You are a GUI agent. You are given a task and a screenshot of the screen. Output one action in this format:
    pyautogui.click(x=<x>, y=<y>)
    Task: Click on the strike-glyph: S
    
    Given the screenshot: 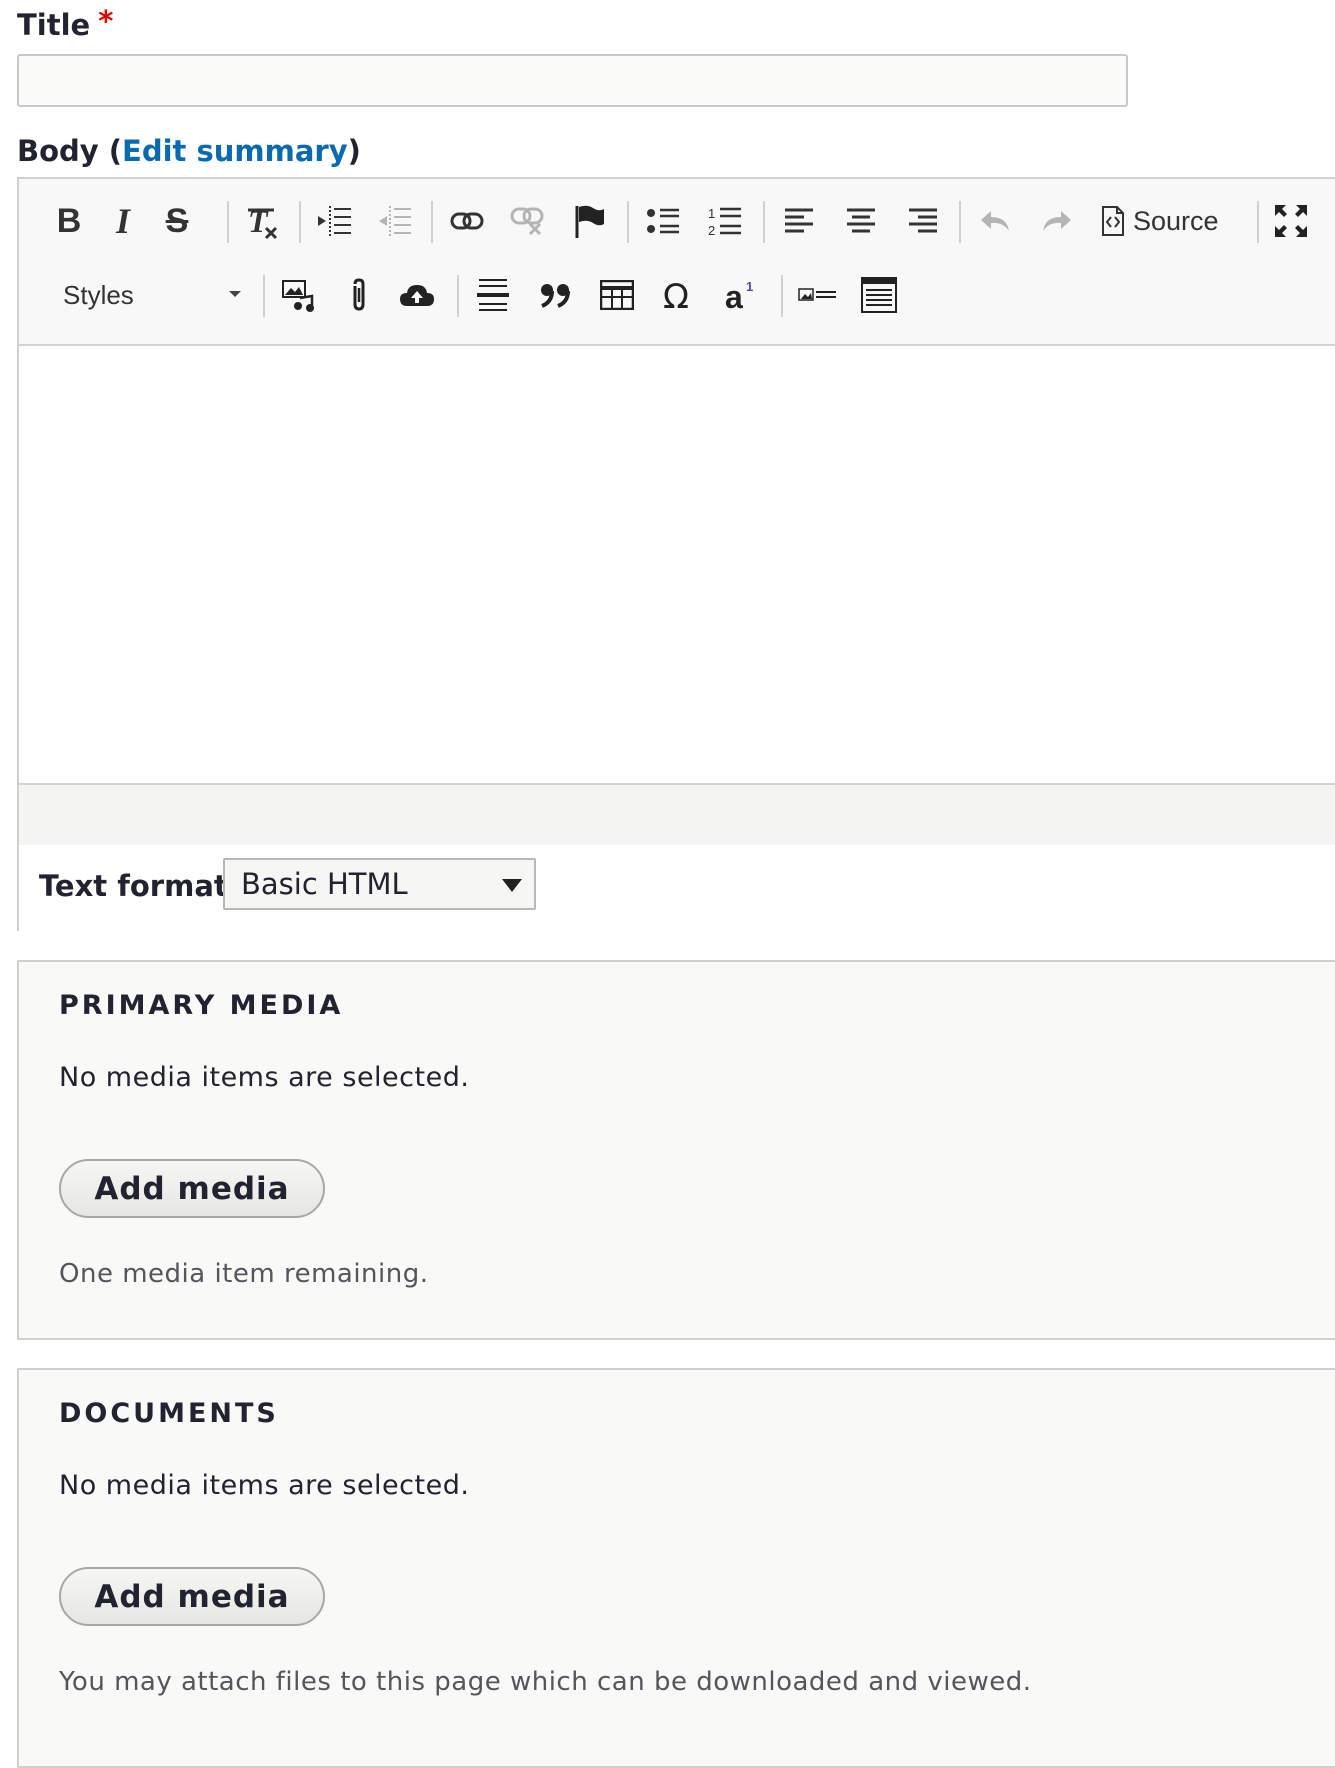 What is the action you would take?
    pyautogui.click(x=177, y=220)
    